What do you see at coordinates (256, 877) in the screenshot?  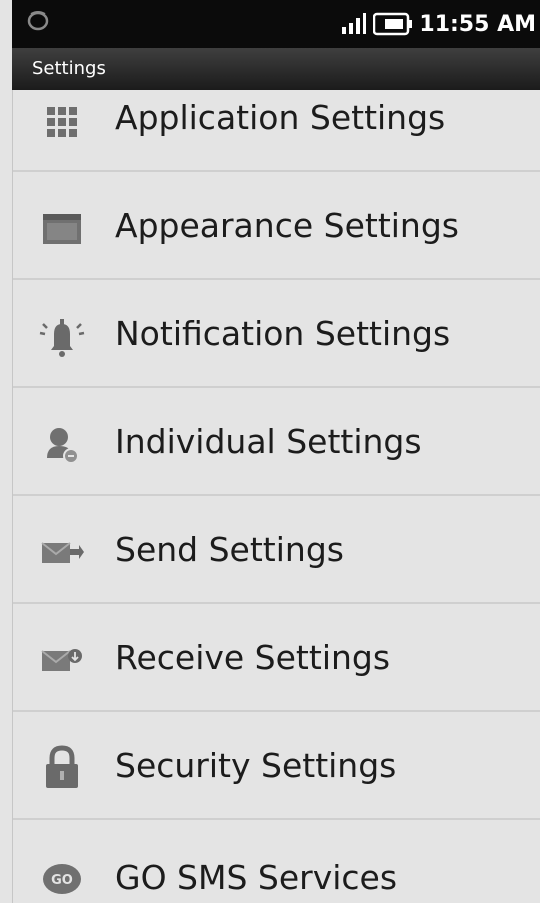 I see `item-label: GO SMS Services` at bounding box center [256, 877].